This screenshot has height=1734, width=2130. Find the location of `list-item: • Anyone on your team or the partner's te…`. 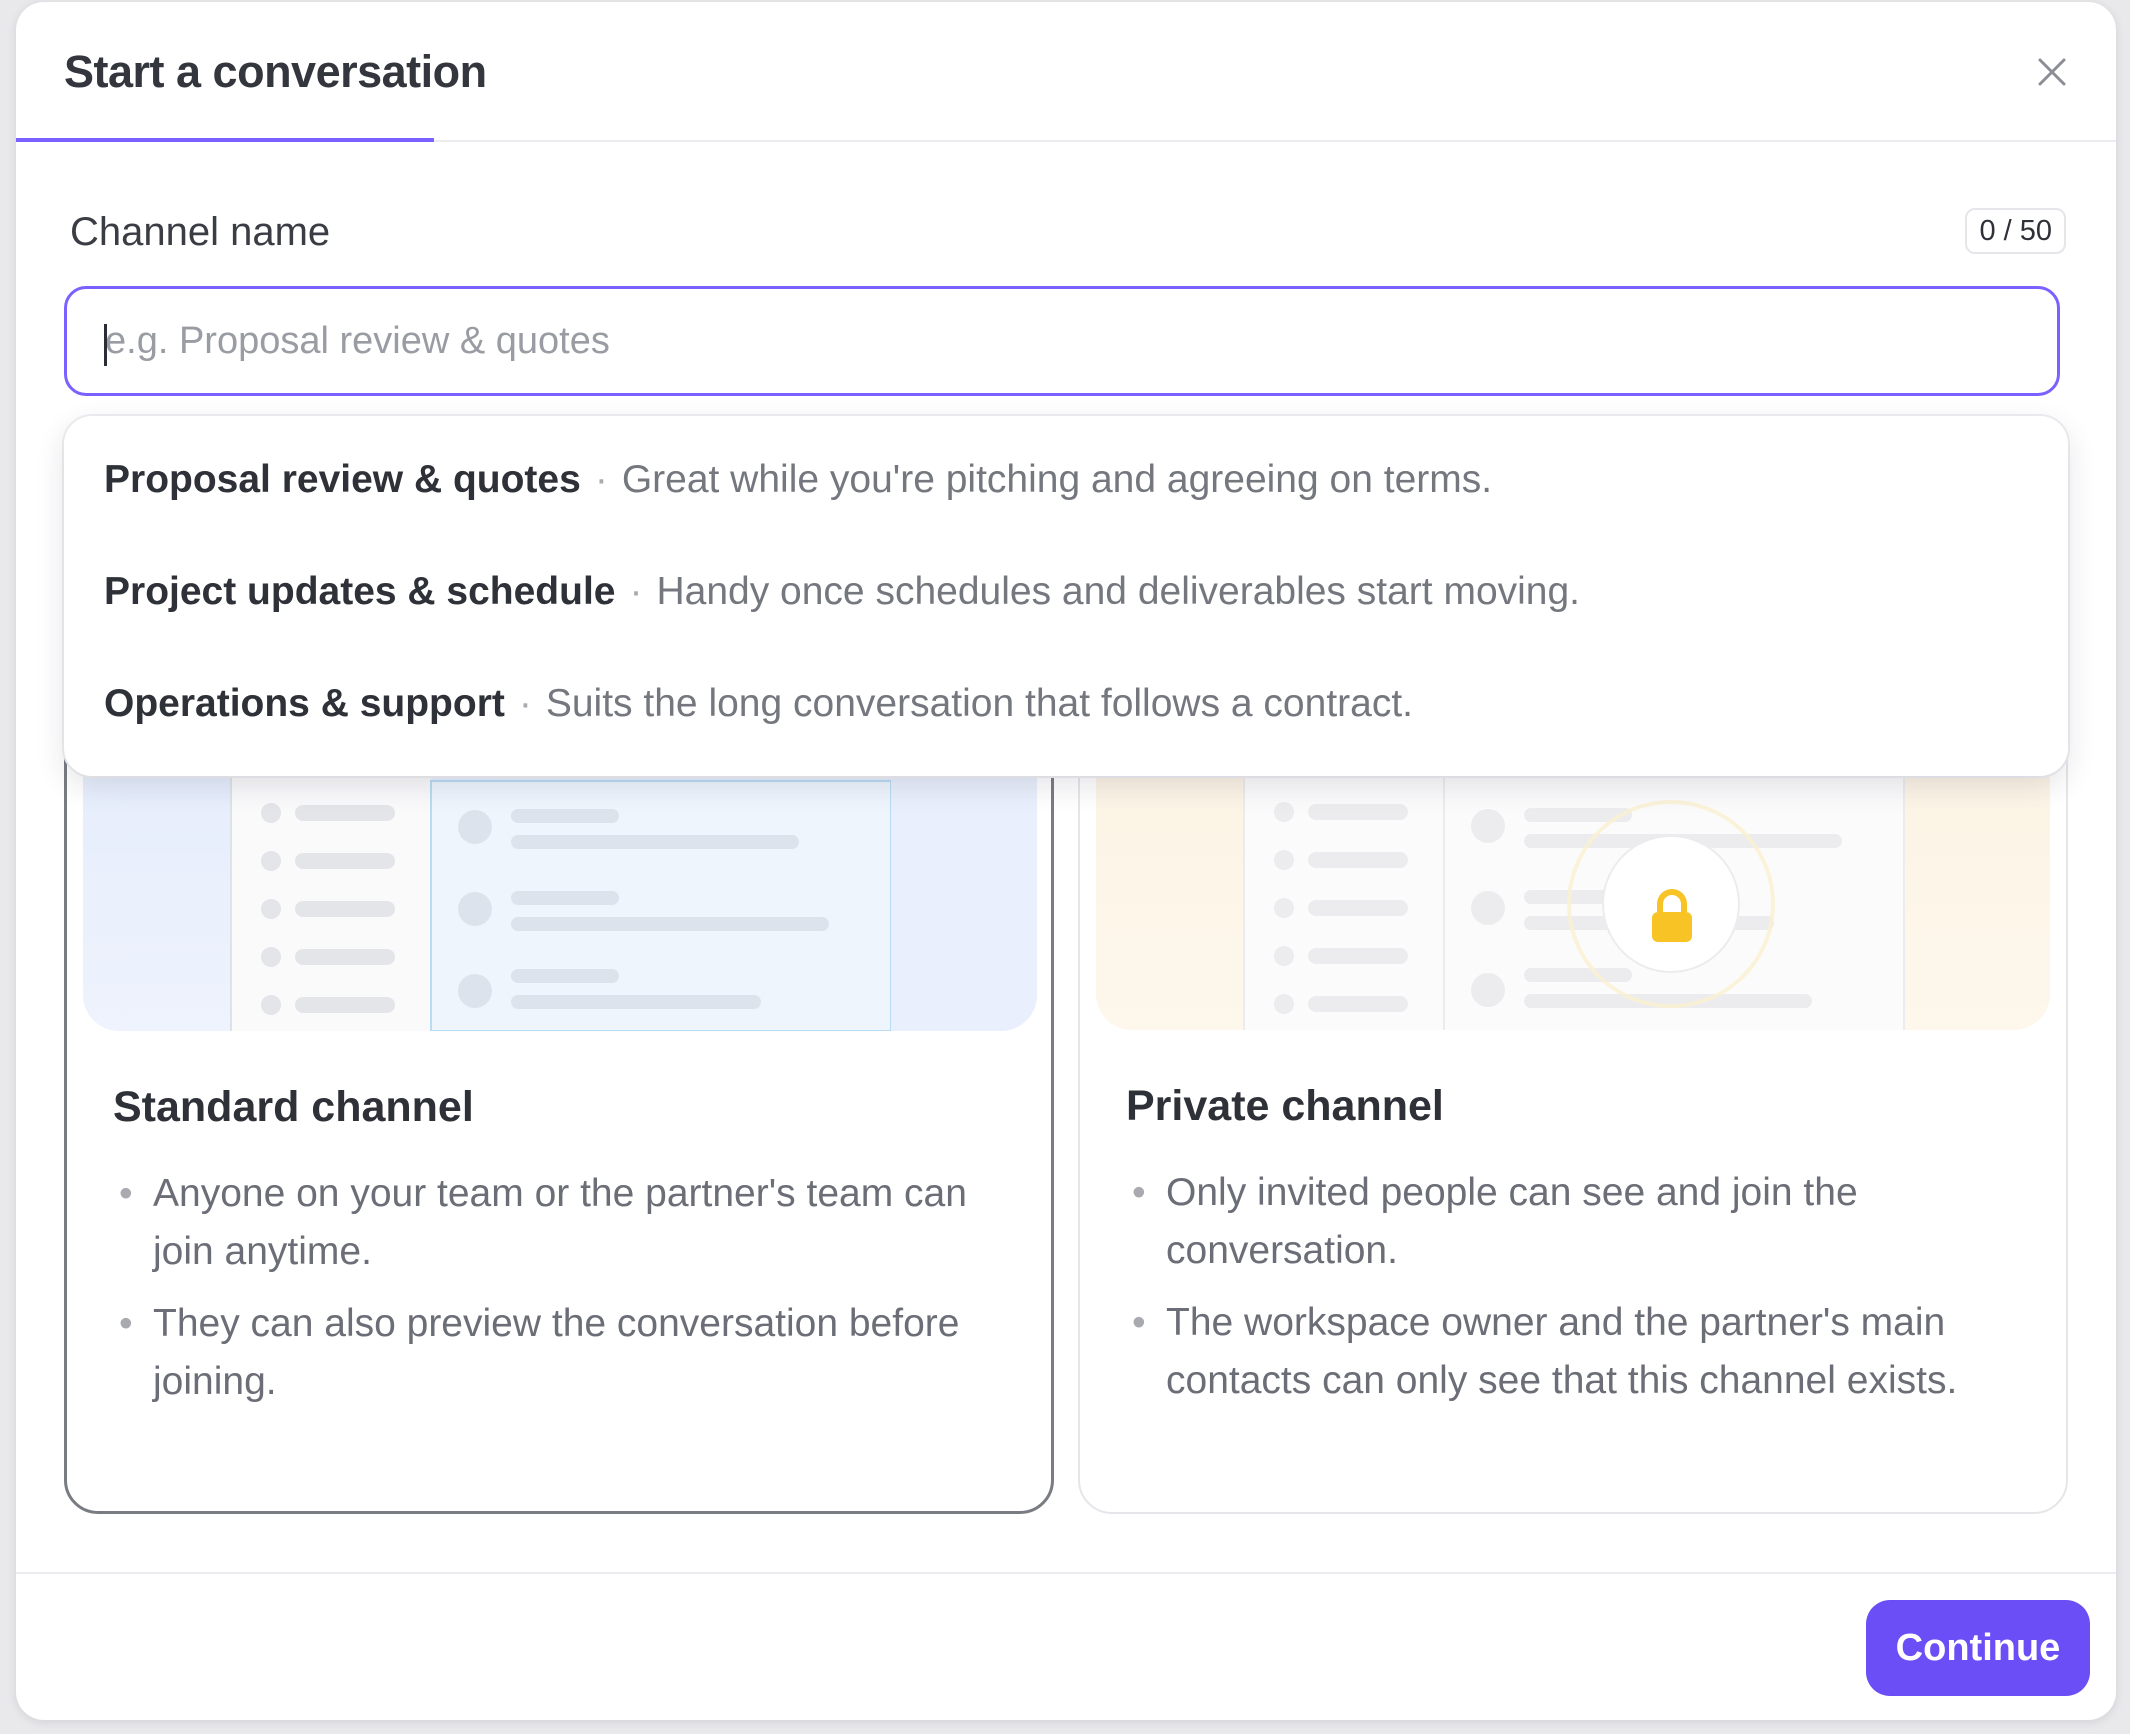

list-item: • Anyone on your team or the partner's te… is located at coordinates (543, 1222).